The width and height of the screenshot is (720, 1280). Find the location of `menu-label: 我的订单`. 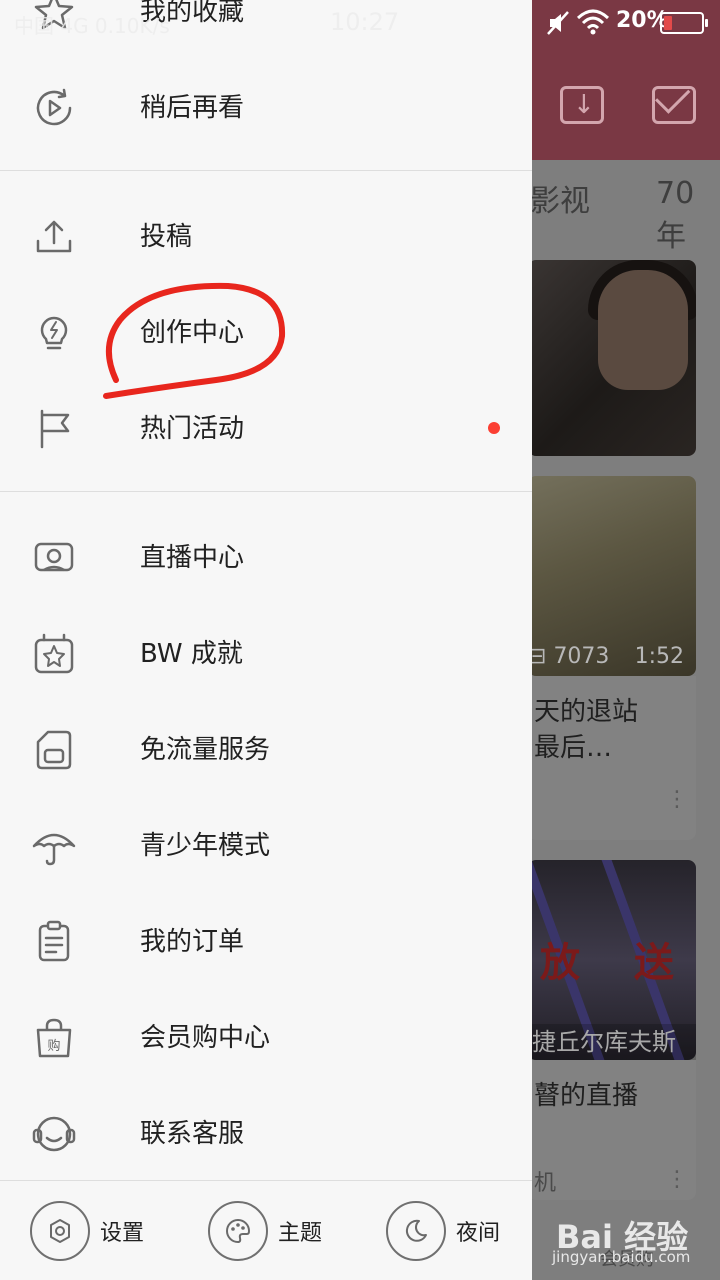

menu-label: 我的订单 is located at coordinates (192, 942).